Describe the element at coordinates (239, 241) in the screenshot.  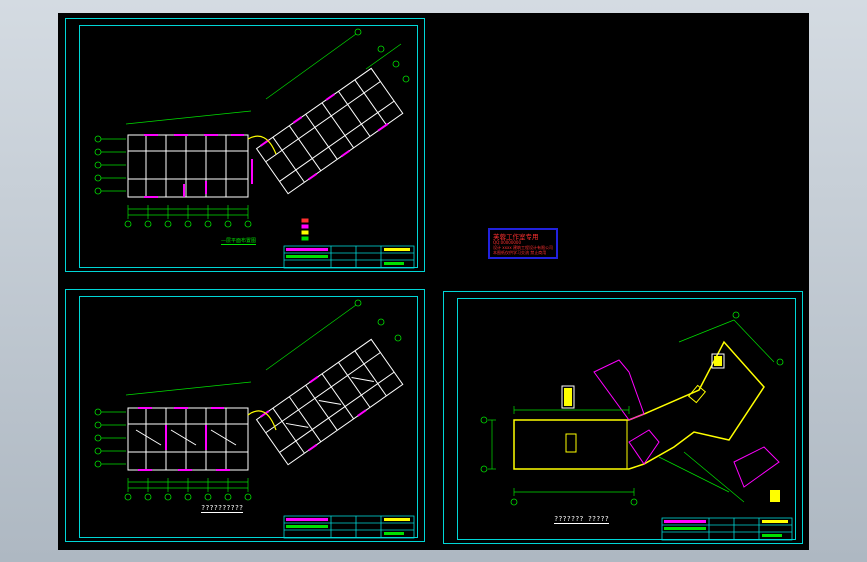
I see `floor-plan-1-caption: —层平面布置图` at that location.